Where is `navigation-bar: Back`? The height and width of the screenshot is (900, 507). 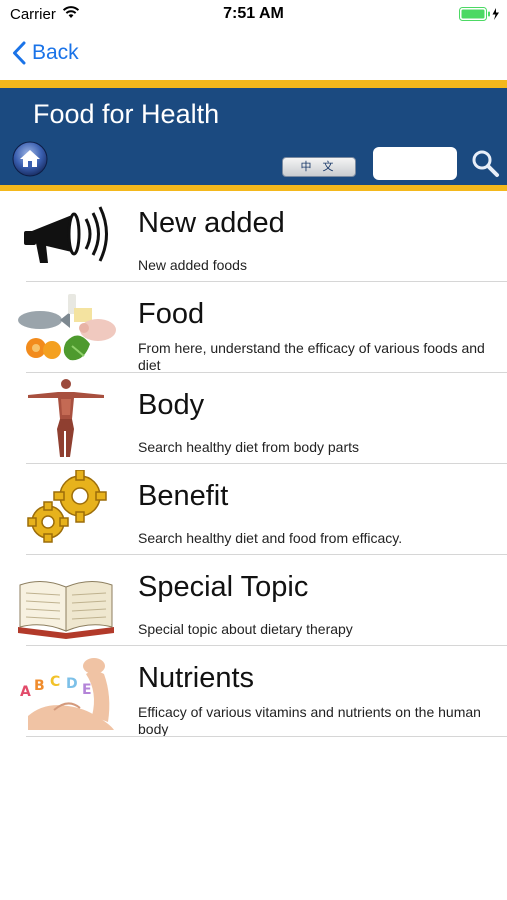
navigation-bar: Back is located at coordinates (253, 54).